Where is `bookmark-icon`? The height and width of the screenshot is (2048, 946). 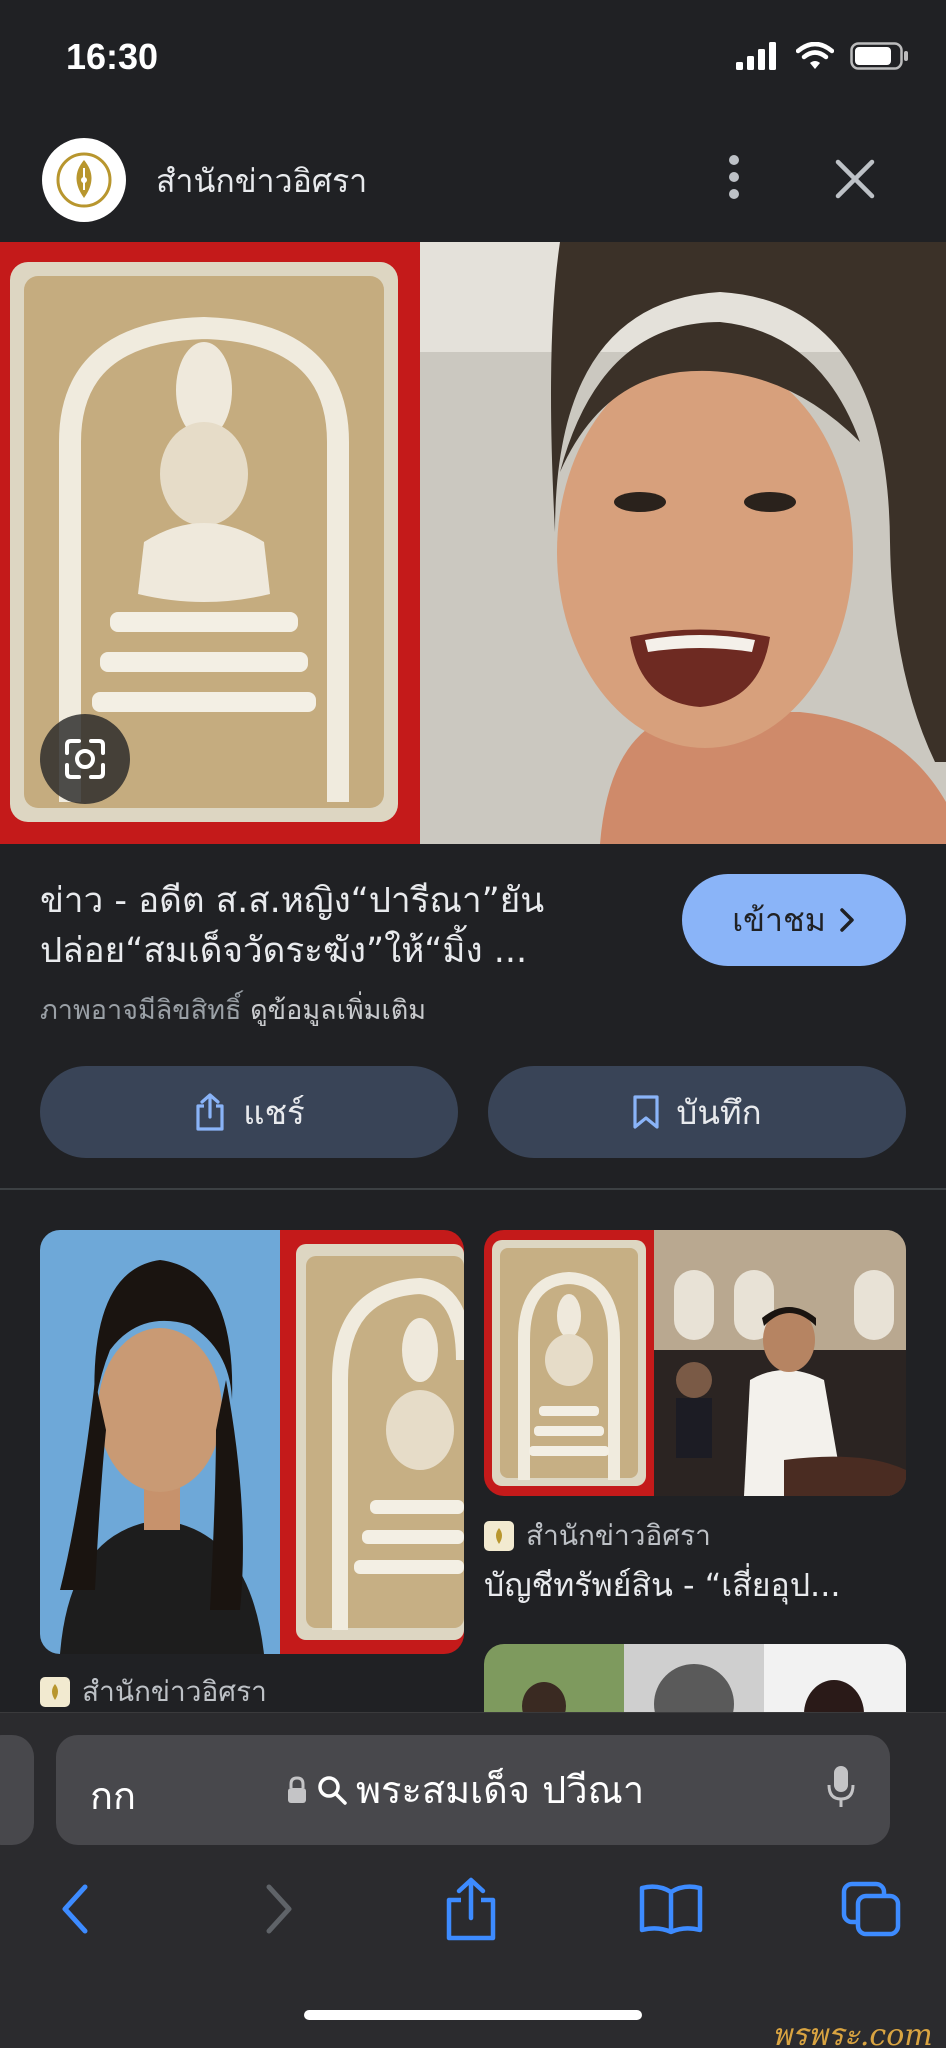 bookmark-icon is located at coordinates (646, 1112).